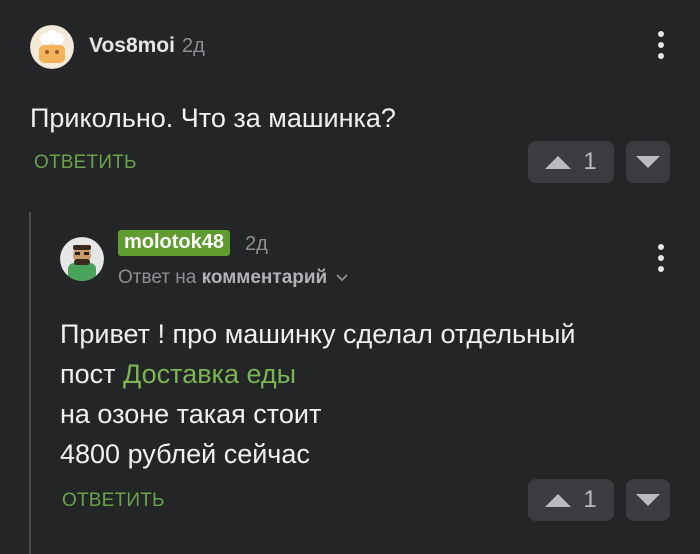  I want to click on reply-to: Ответ на комментарий, so click(233, 278).